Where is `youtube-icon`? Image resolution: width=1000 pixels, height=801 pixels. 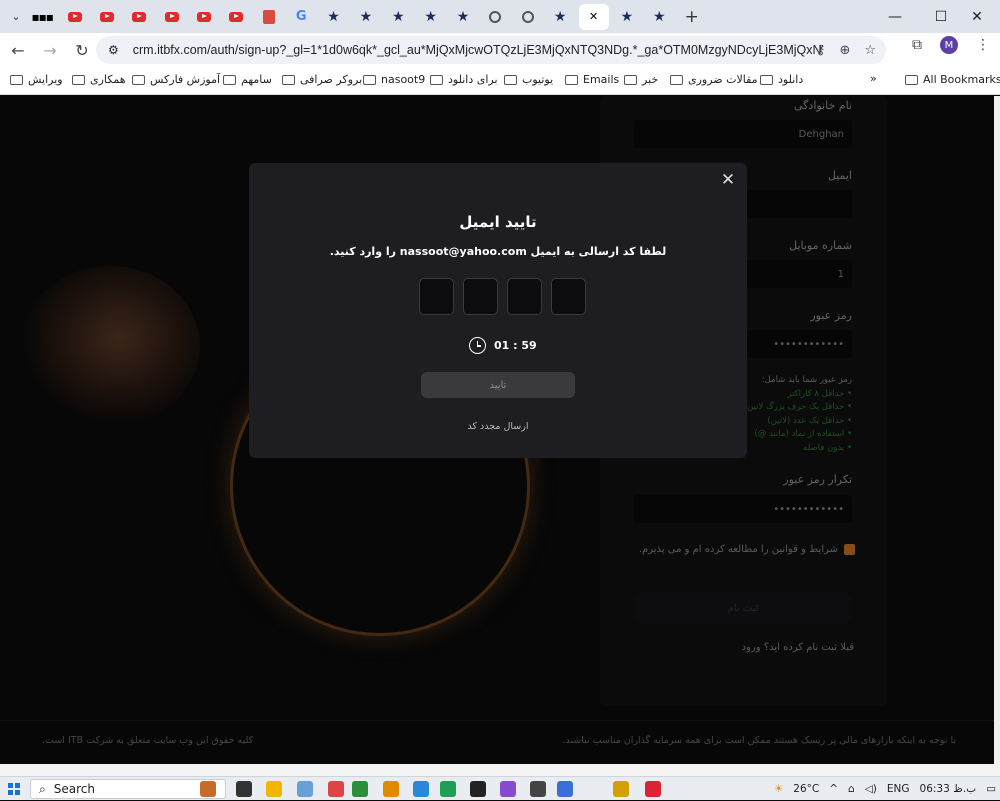
youtube-icon is located at coordinates (204, 16).